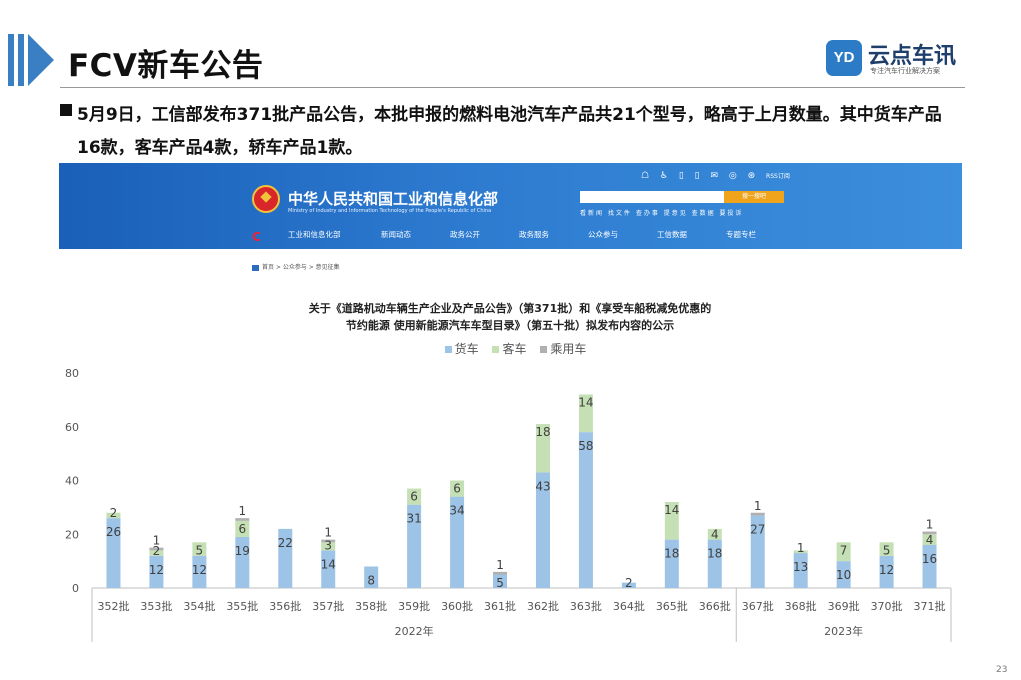 This screenshot has width=1021, height=680. What do you see at coordinates (800, 567) in the screenshot?
I see `data-label: 13` at bounding box center [800, 567].